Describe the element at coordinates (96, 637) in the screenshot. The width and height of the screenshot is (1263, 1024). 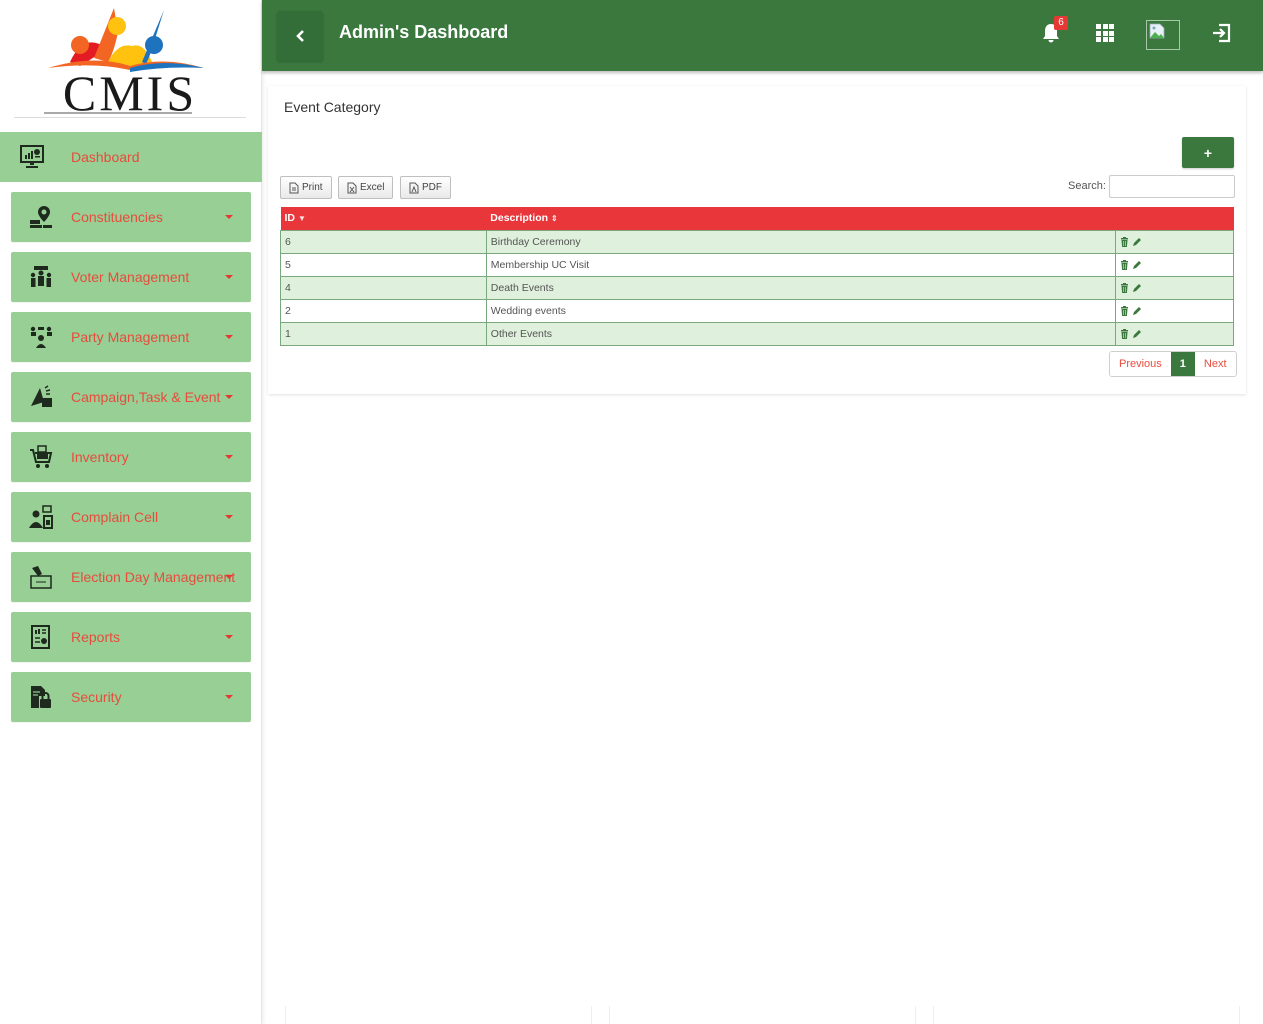
I see `sidebar-item-label: Reports` at that location.